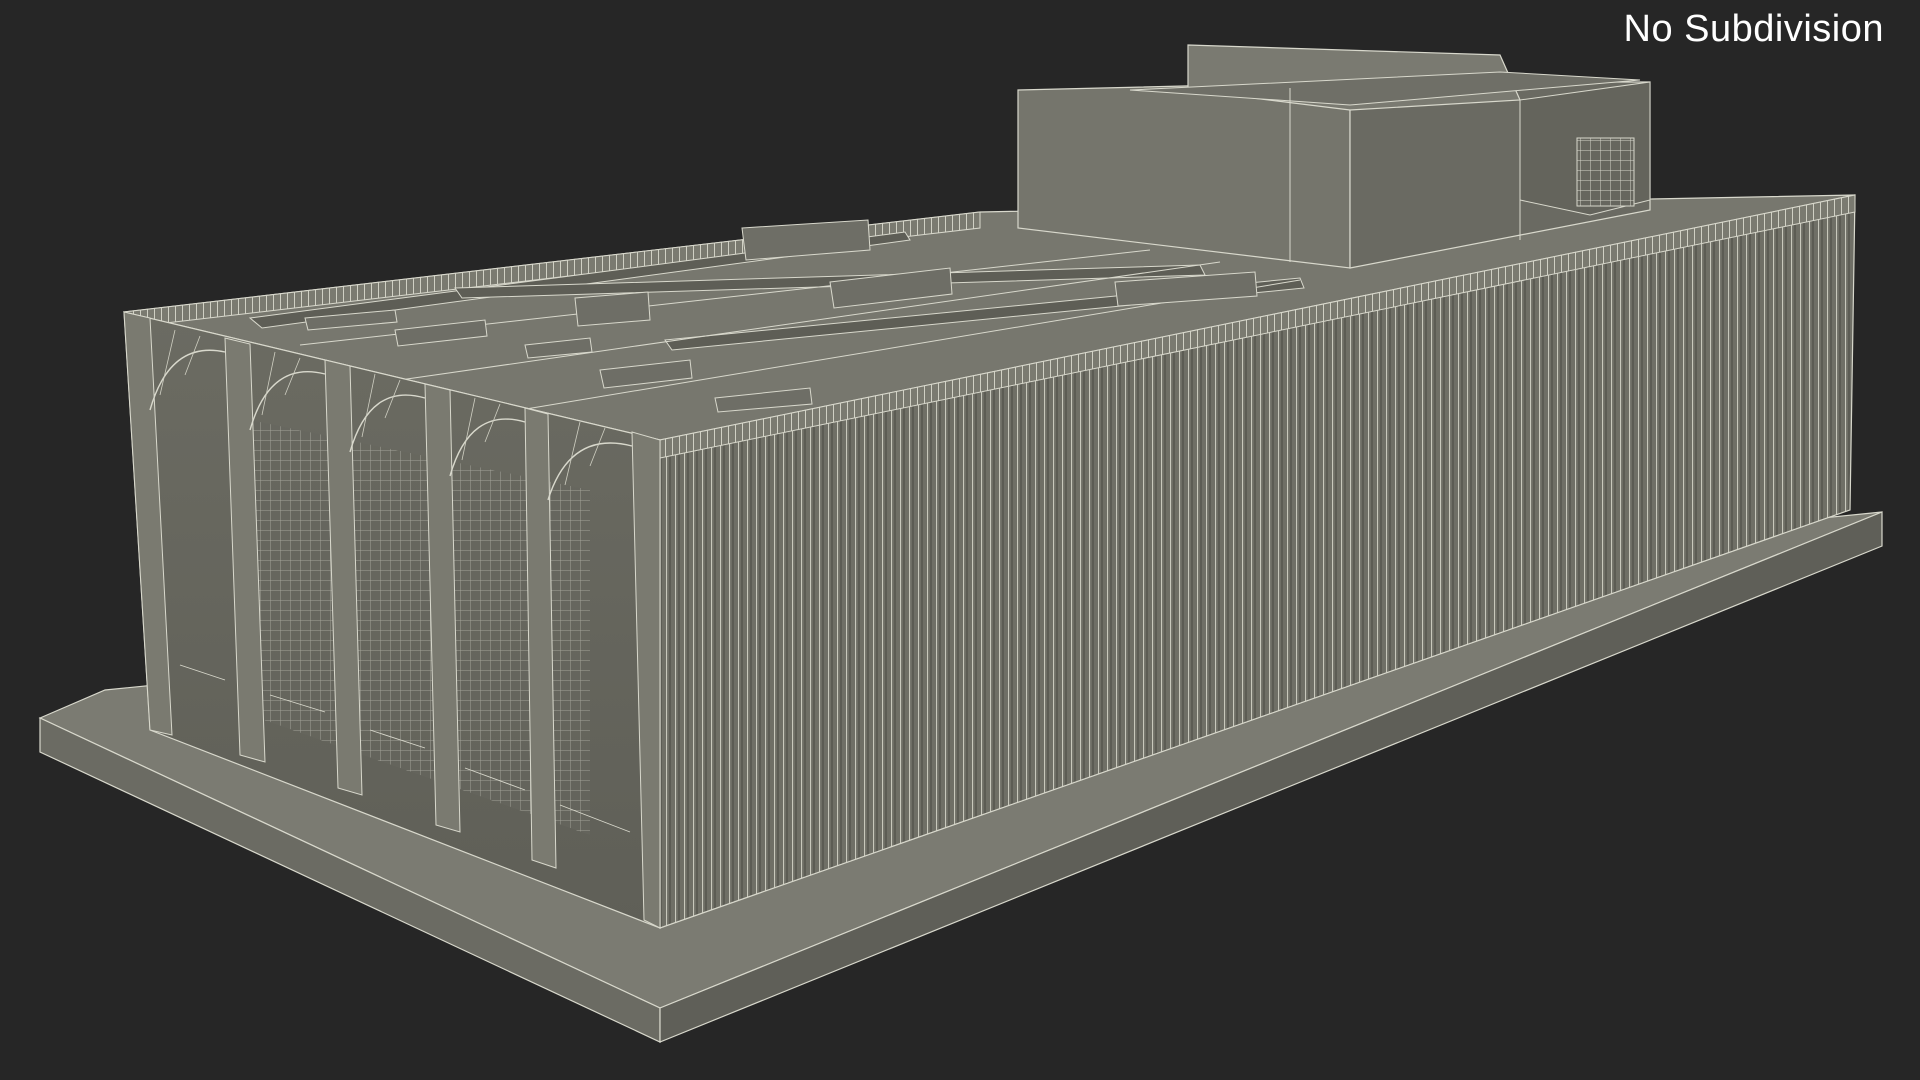 The height and width of the screenshot is (1080, 1920). What do you see at coordinates (1753, 29) in the screenshot?
I see `subdivision-label: No Subdivision` at bounding box center [1753, 29].